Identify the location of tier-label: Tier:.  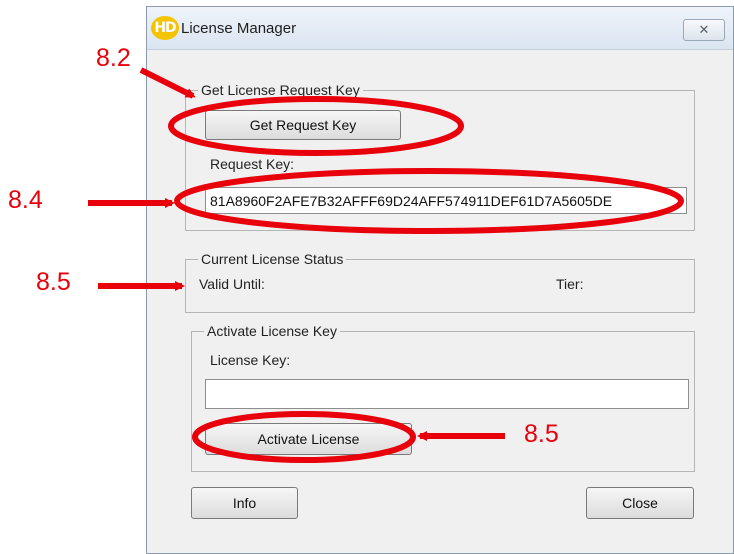
(570, 284).